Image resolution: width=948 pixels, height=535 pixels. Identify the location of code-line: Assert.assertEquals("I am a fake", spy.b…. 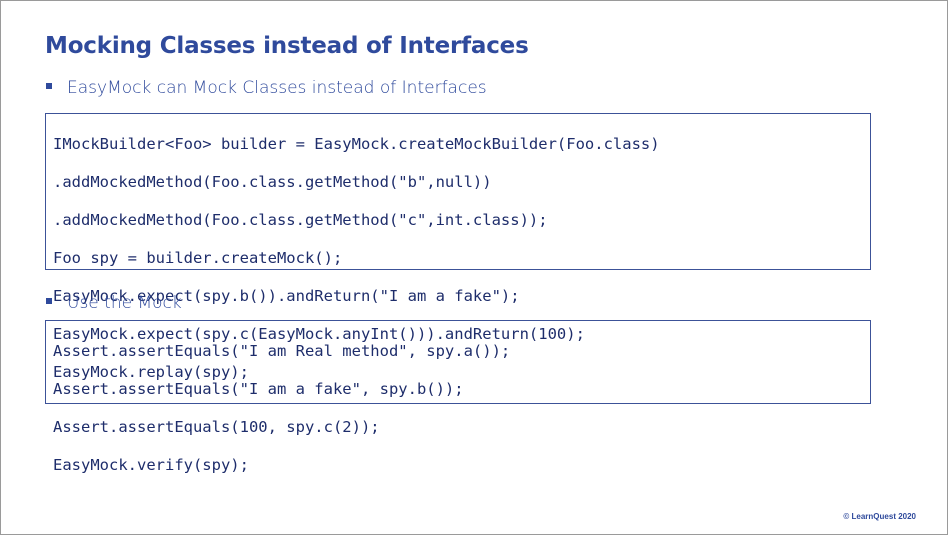
(258, 389).